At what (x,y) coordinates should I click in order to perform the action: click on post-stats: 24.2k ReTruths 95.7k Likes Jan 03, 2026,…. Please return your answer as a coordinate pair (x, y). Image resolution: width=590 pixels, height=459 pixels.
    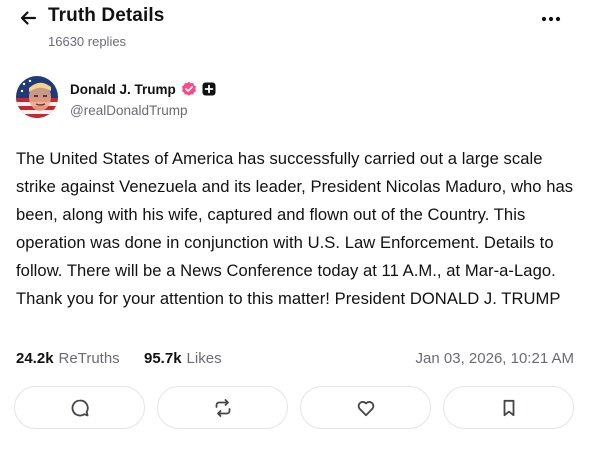
    Looking at the image, I should click on (295, 361).